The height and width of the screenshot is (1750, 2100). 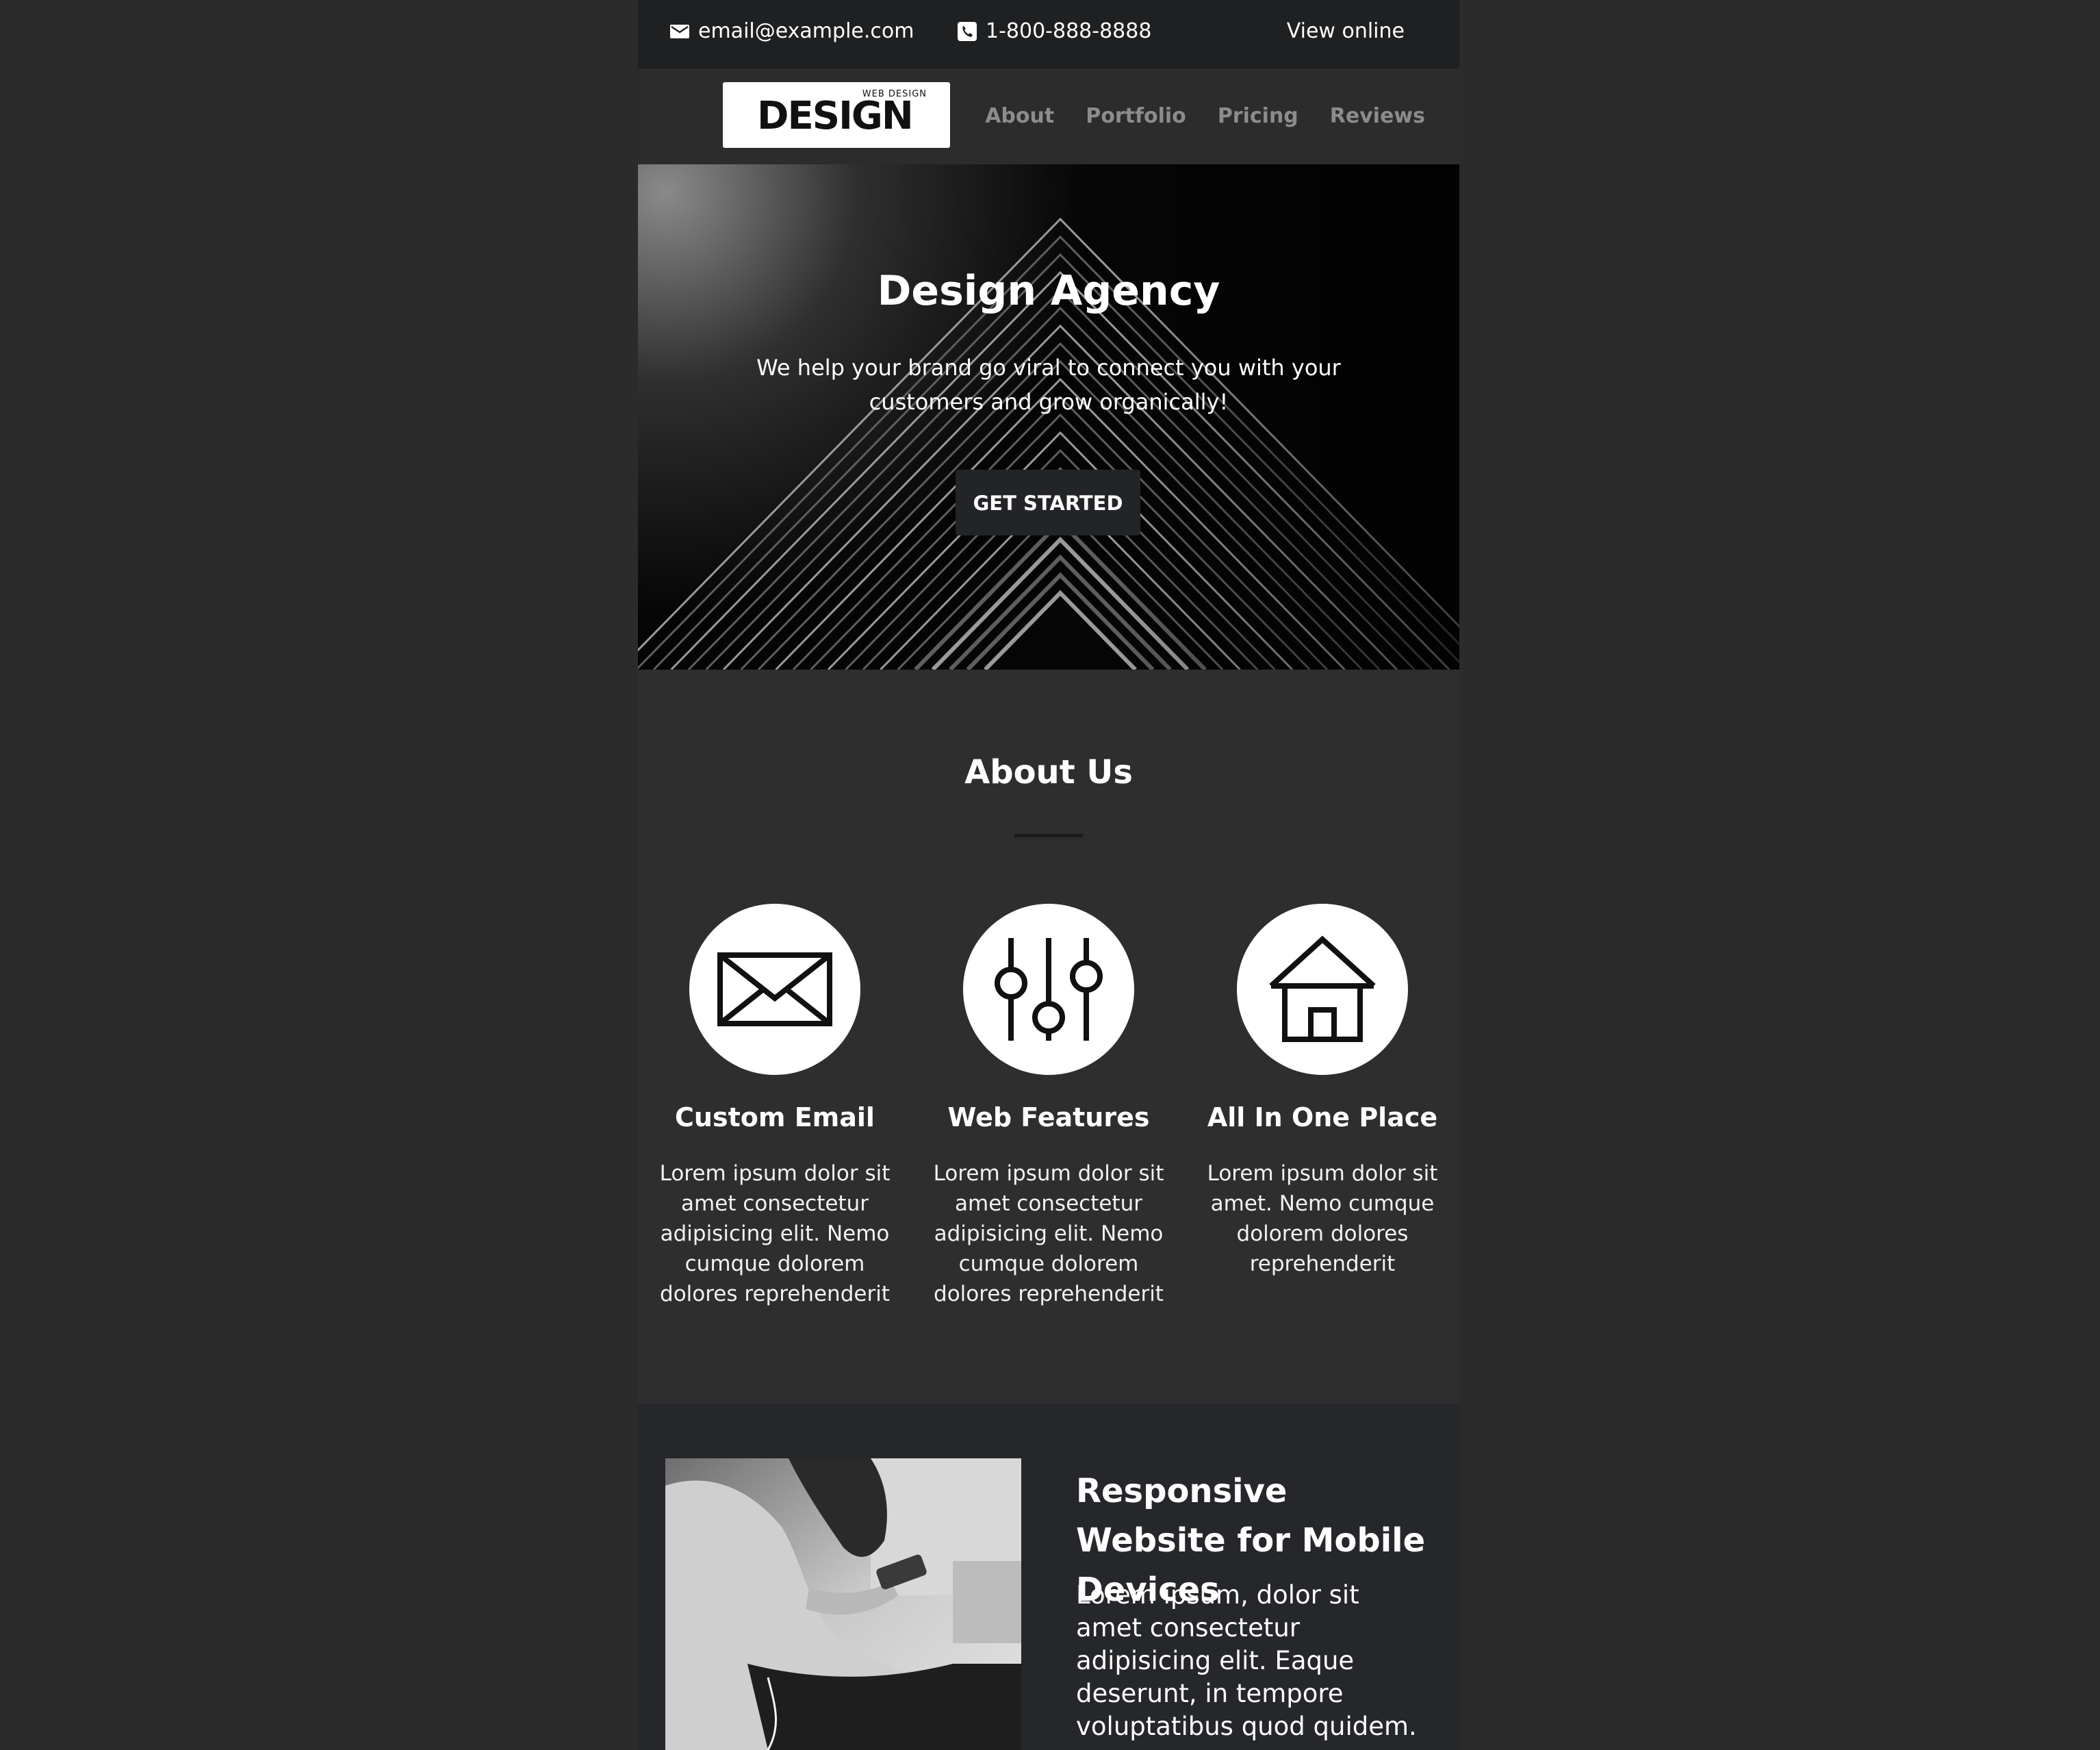 I want to click on phone-icon, so click(x=967, y=31).